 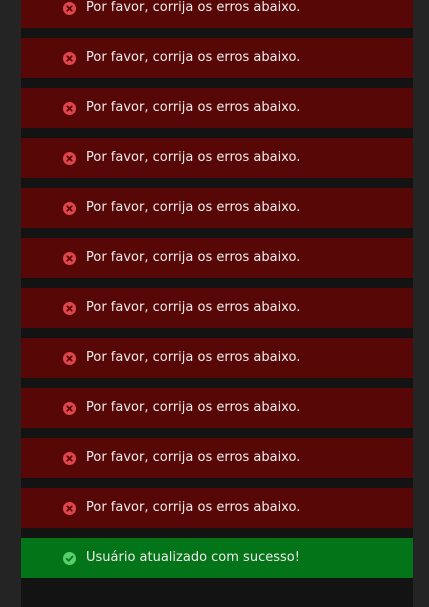 I want to click on success-circle-check-icon, so click(x=69, y=558).